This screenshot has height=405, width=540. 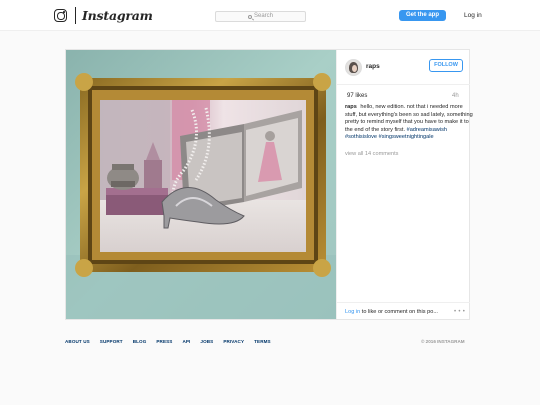 What do you see at coordinates (206, 342) in the screenshot?
I see `footer-link-jobs: JOBS` at bounding box center [206, 342].